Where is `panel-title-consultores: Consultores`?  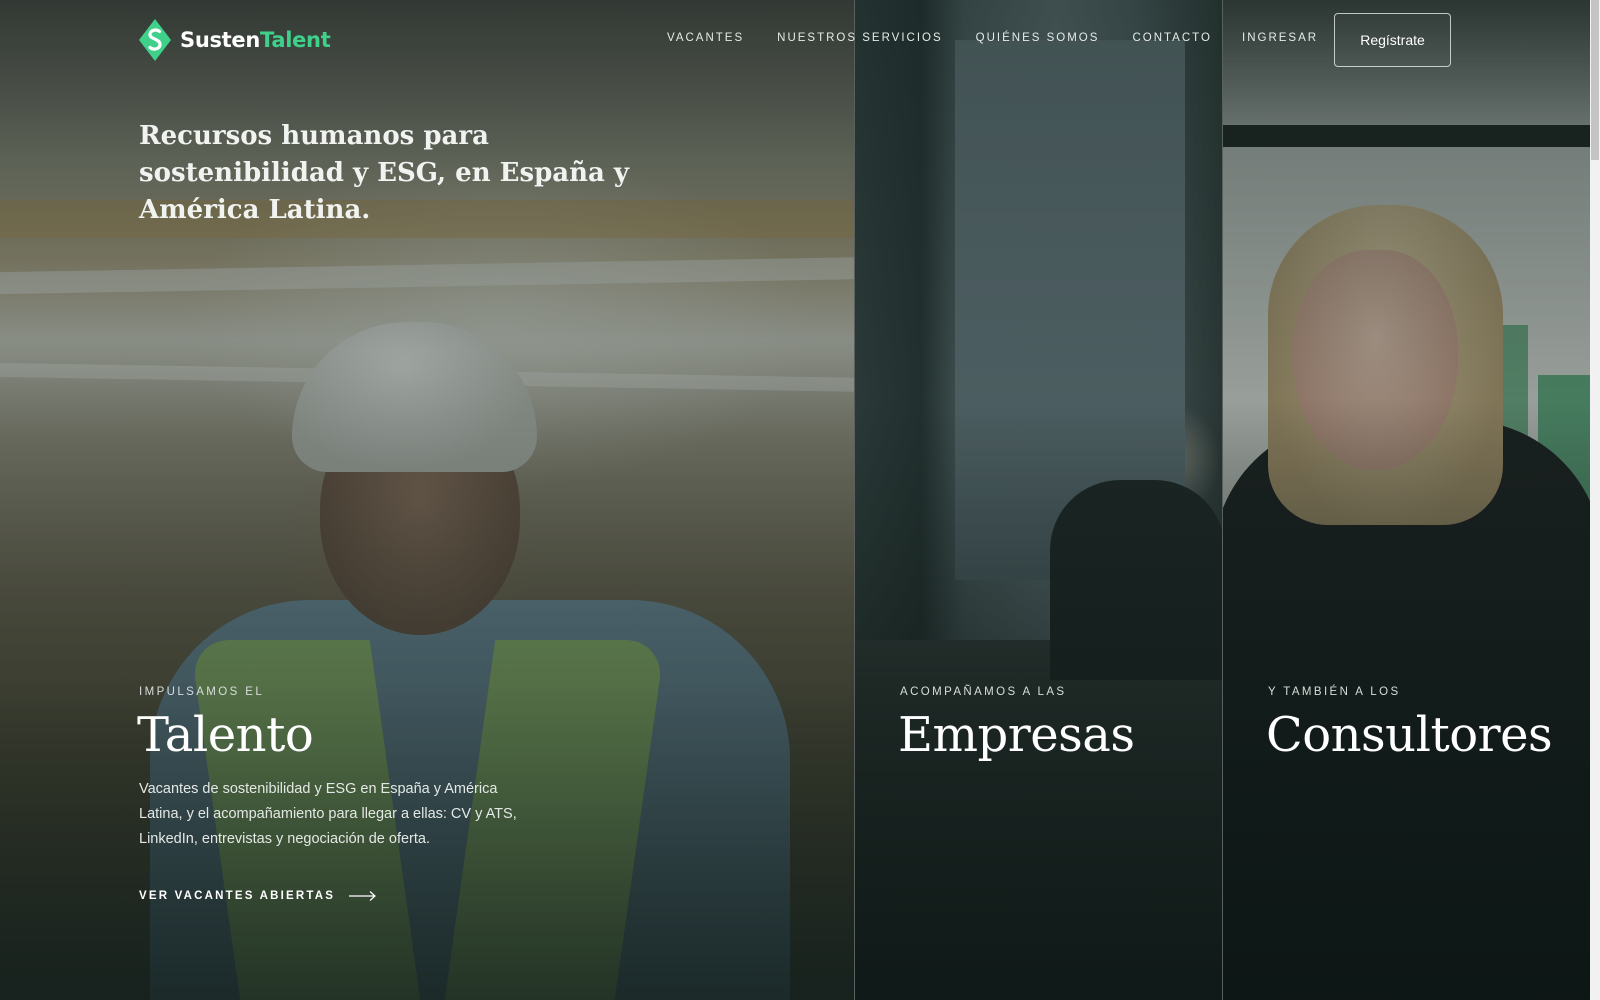 panel-title-consultores: Consultores is located at coordinates (1409, 735).